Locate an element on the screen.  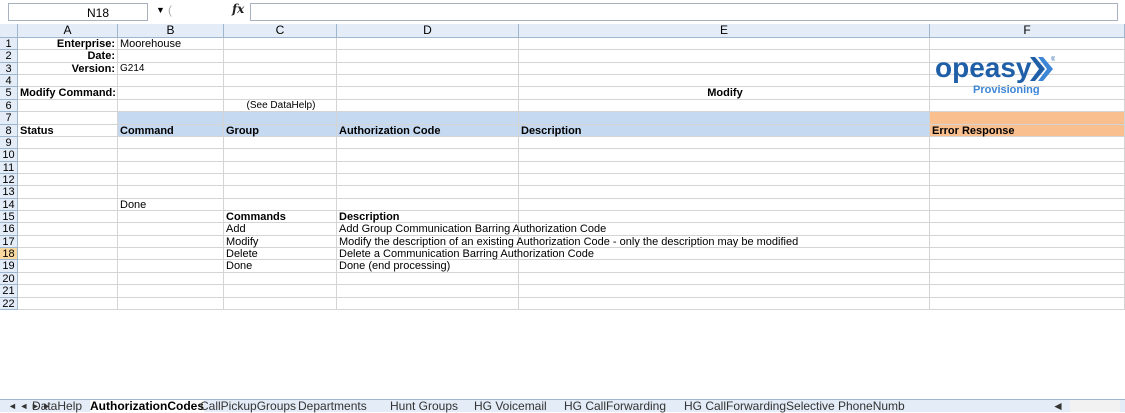
row-header-20: 20 is located at coordinates (9, 279).